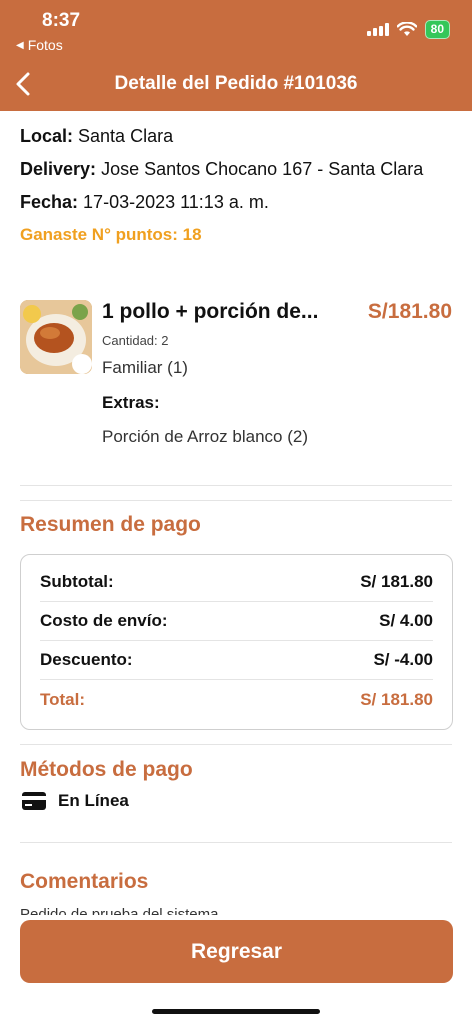 The image size is (472, 1024). Describe the element at coordinates (56, 337) in the screenshot. I see `product-thumbnail` at that location.